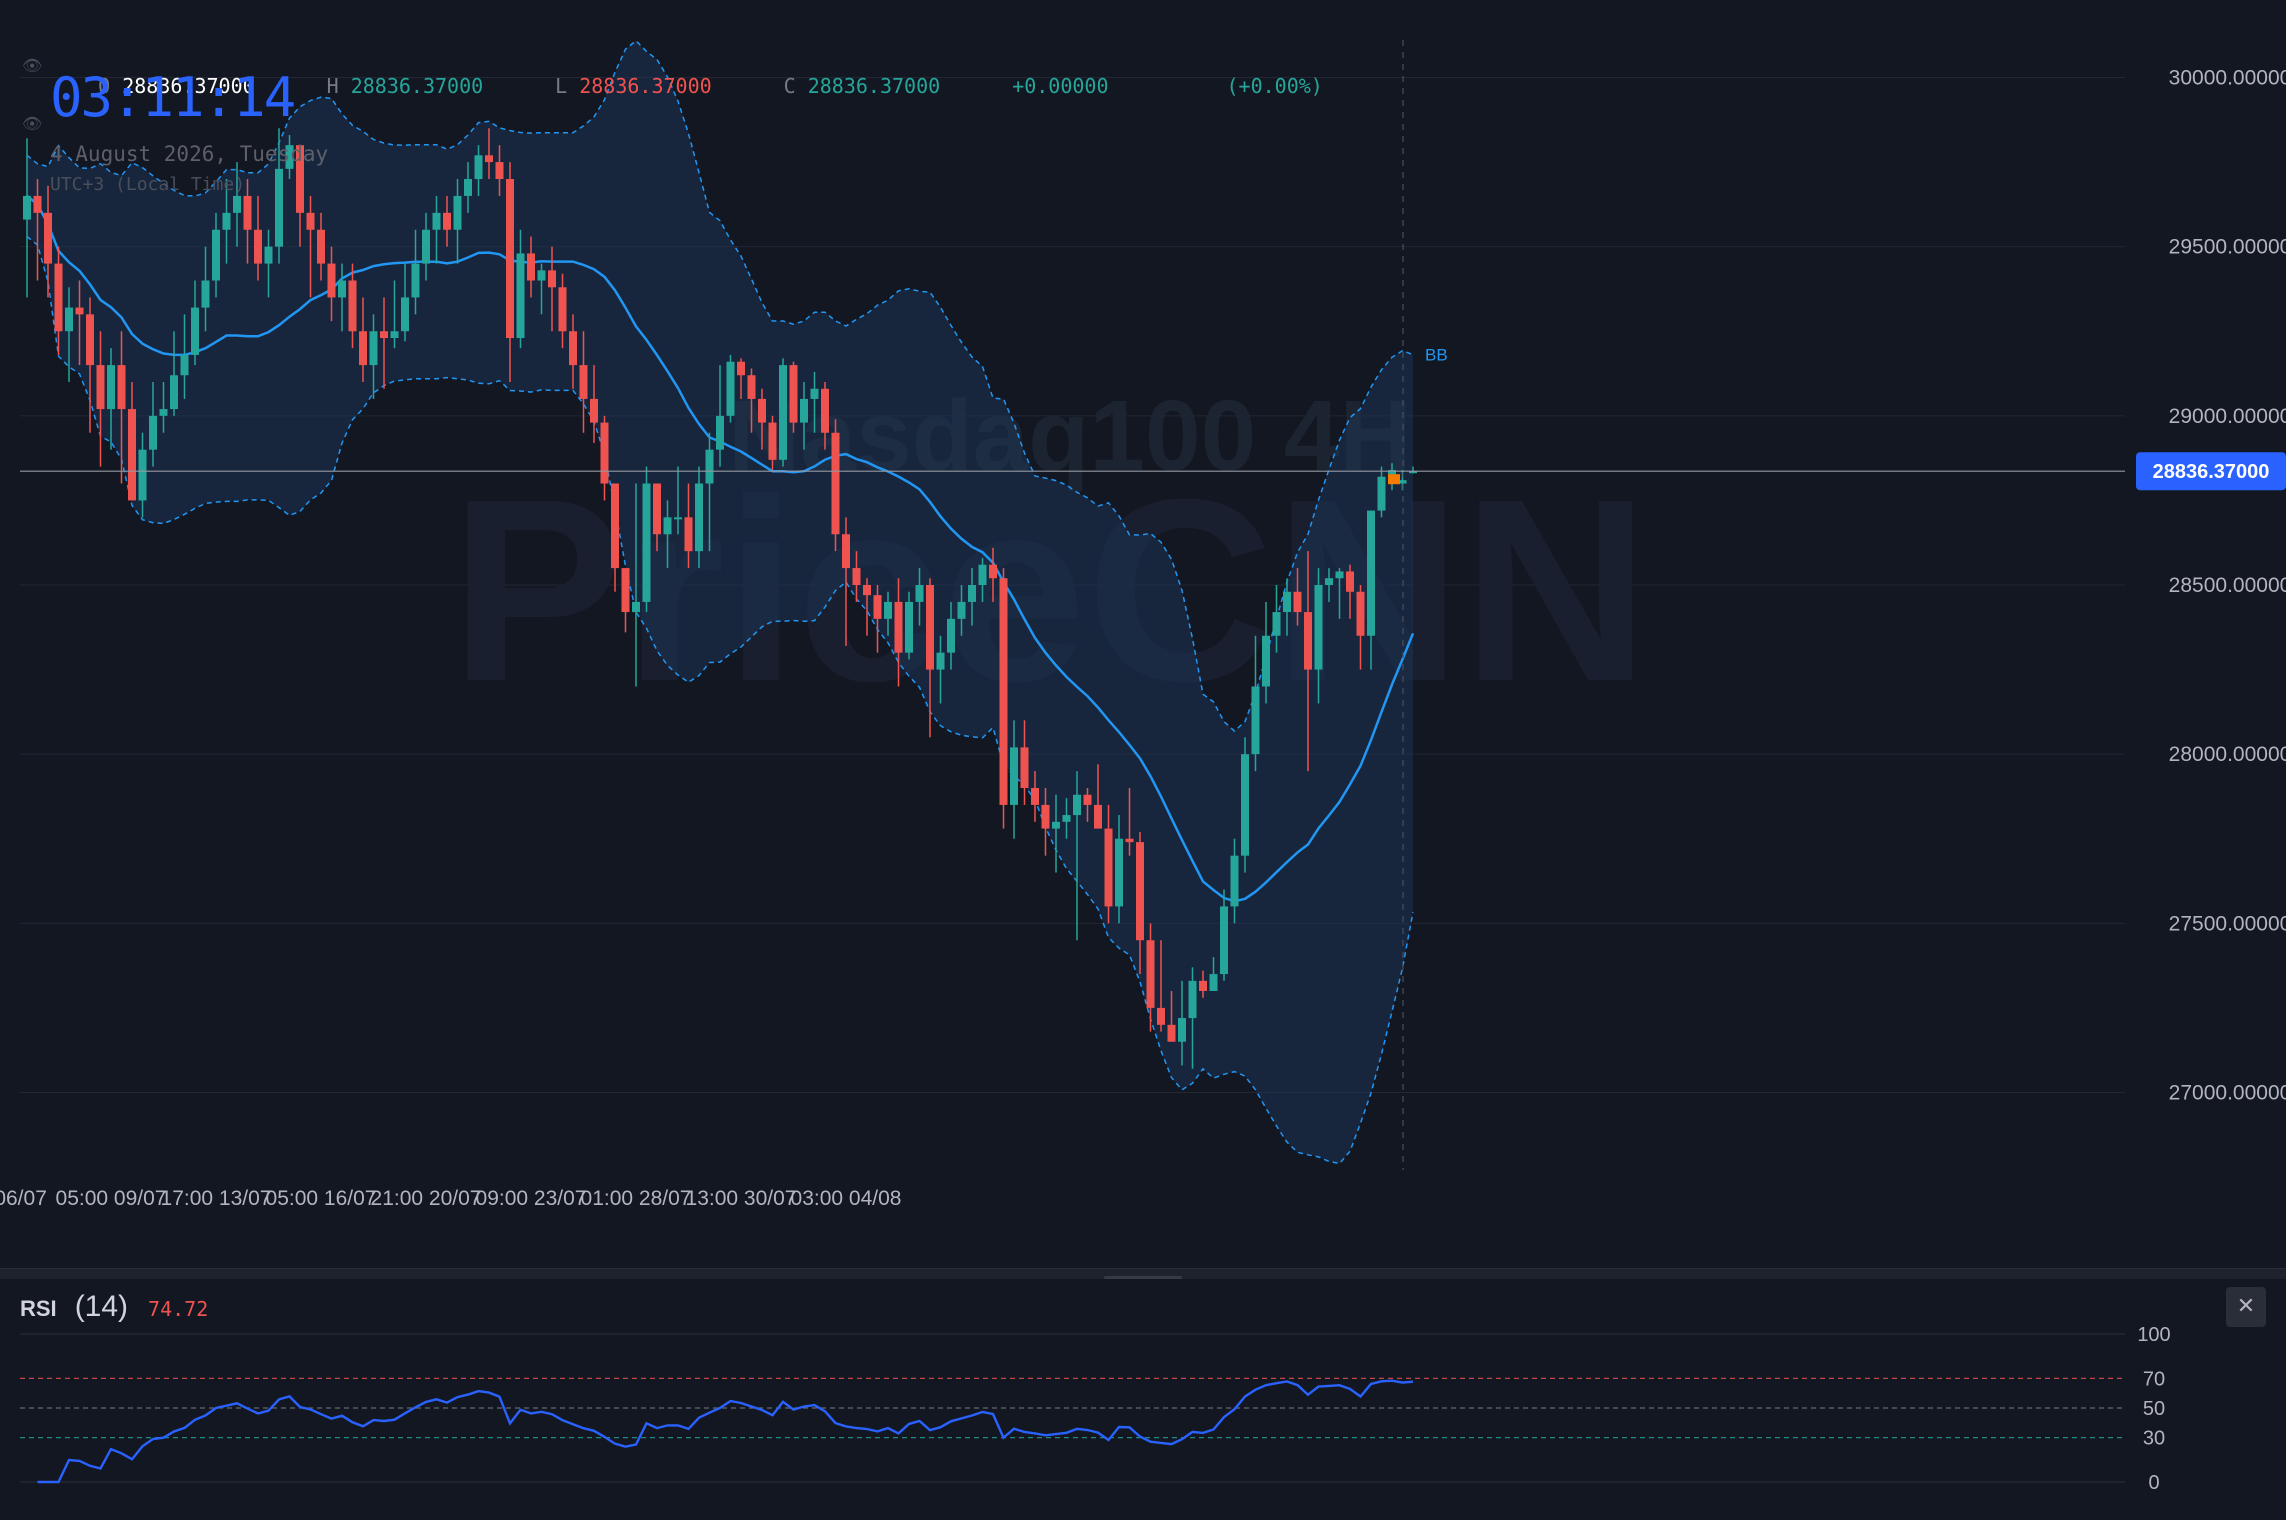  What do you see at coordinates (789, 86) in the screenshot?
I see `close-key: C` at bounding box center [789, 86].